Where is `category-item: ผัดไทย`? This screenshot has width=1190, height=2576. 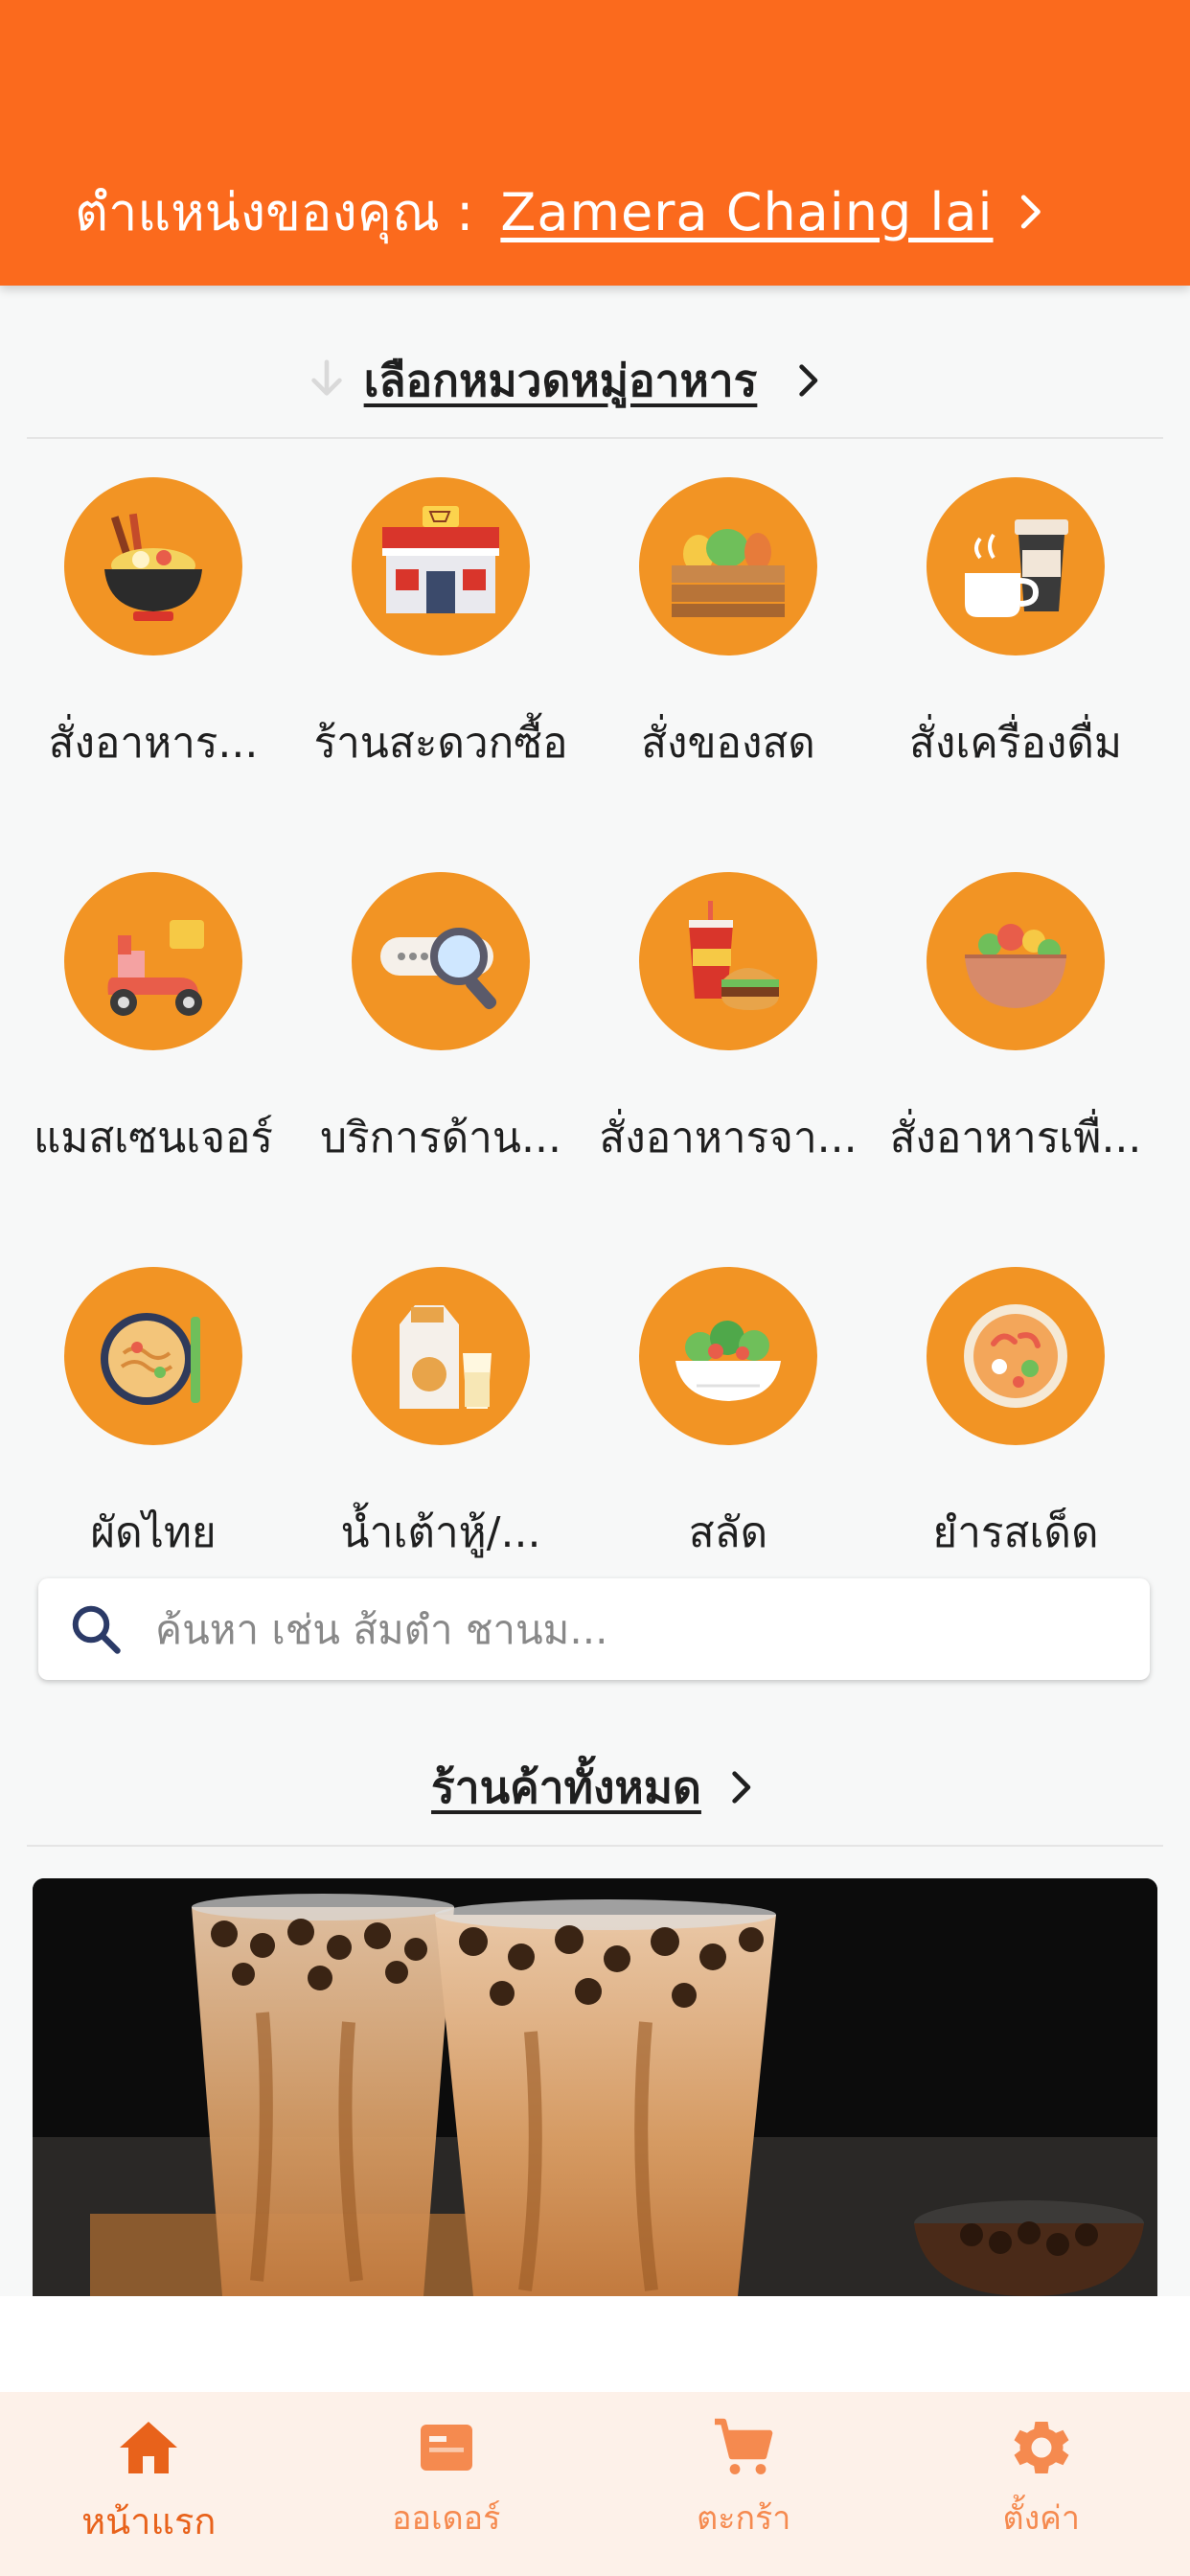 category-item: ผัดไทย is located at coordinates (154, 1417).